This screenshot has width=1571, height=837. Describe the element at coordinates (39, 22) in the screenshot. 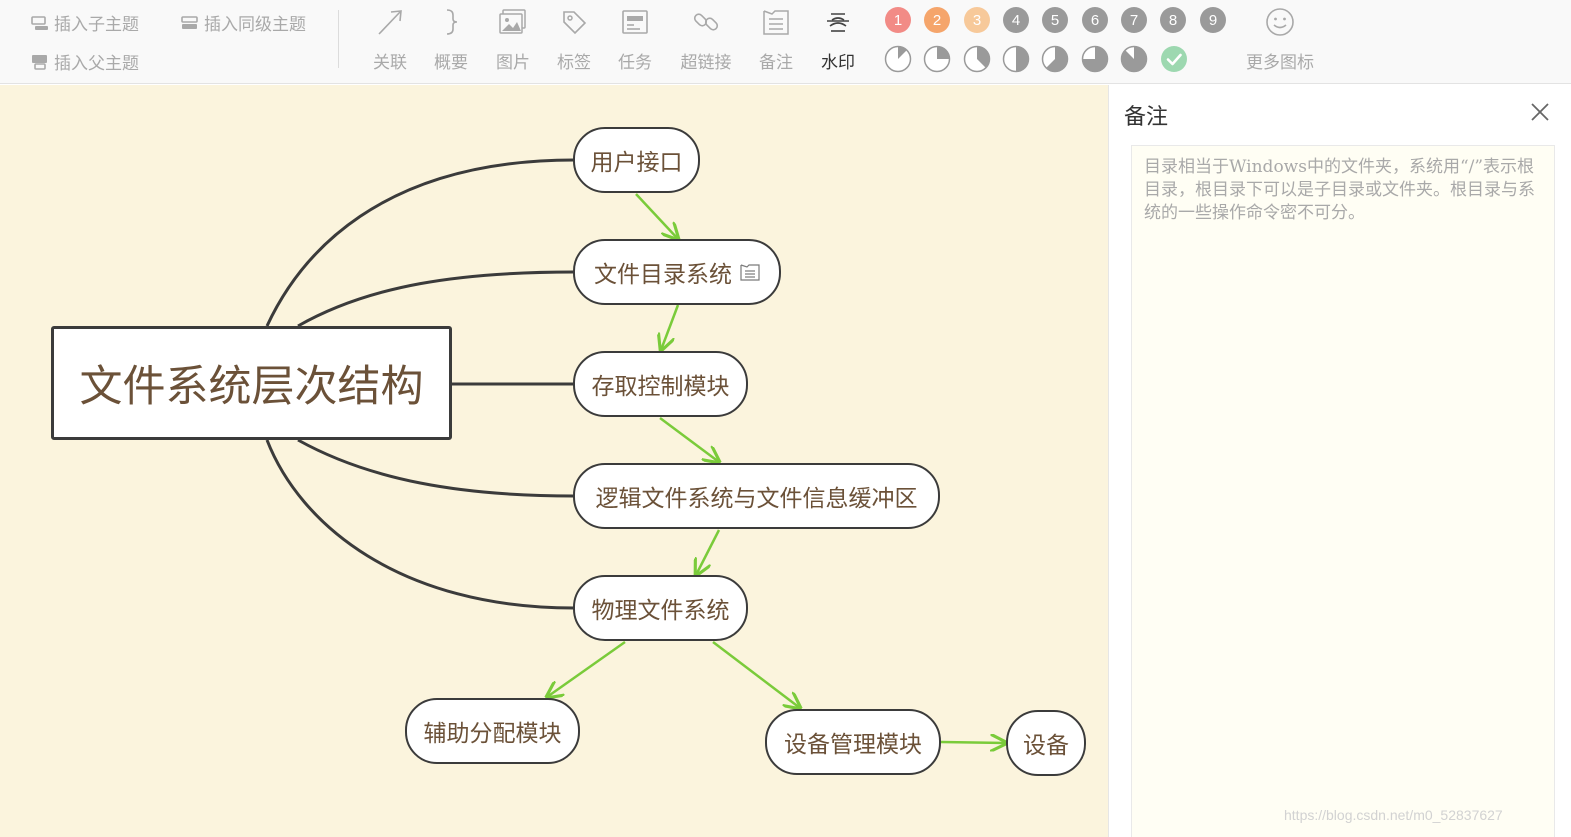

I see `insert-child-icon` at that location.